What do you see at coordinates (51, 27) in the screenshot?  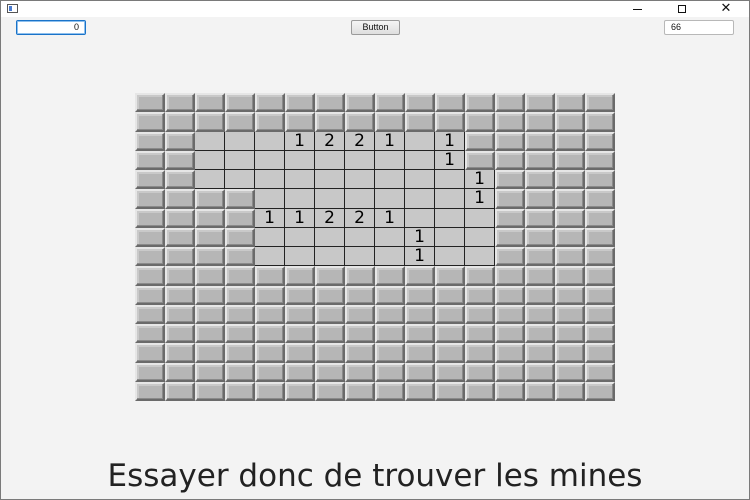 I see `mine-counter-field: 0` at bounding box center [51, 27].